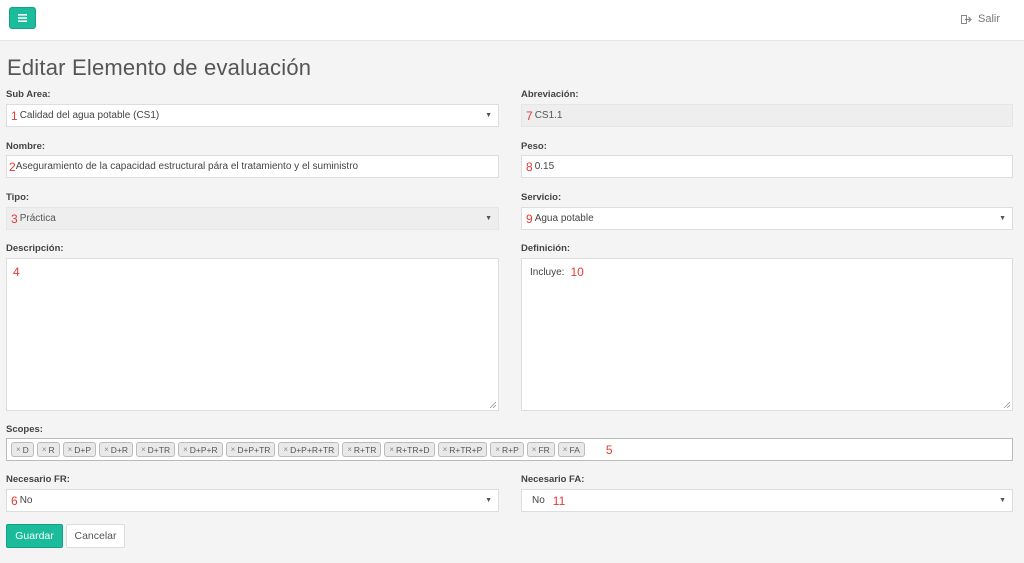 Image resolution: width=1024 pixels, height=563 pixels. What do you see at coordinates (14, 218) in the screenshot?
I see `annotation-marker: 3` at bounding box center [14, 218].